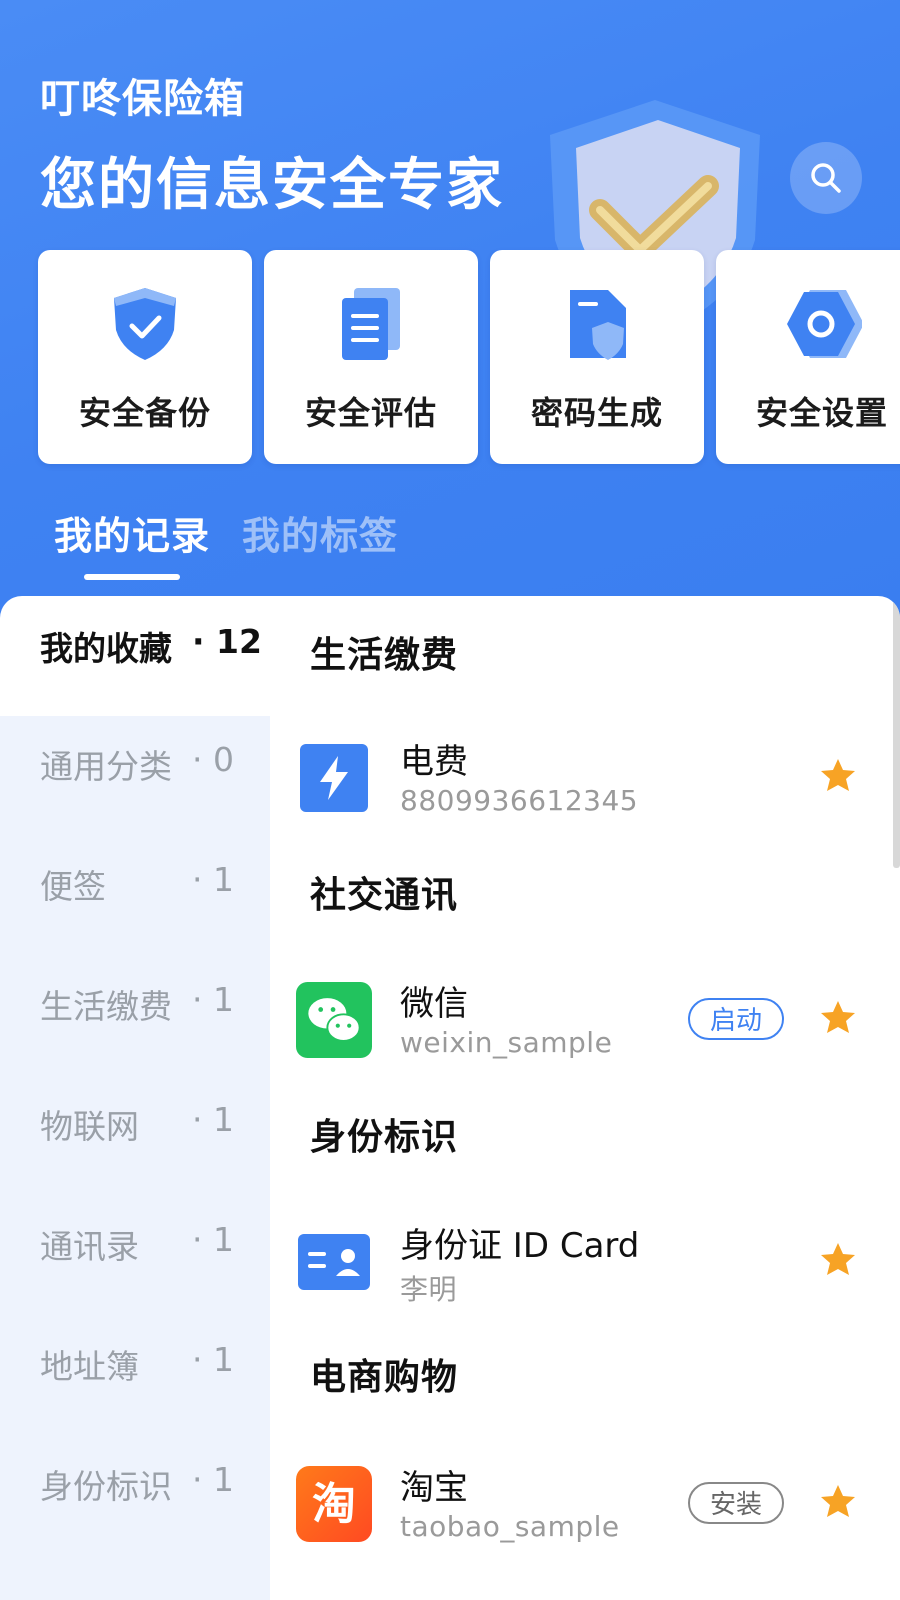  What do you see at coordinates (89, 1366) in the screenshot?
I see `sidebar-item-label: 地址簿` at bounding box center [89, 1366].